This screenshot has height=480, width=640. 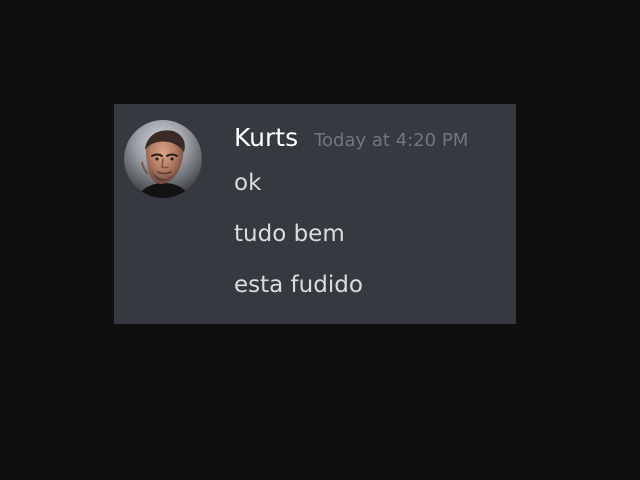 I want to click on avatar-image-icon, so click(x=163, y=159).